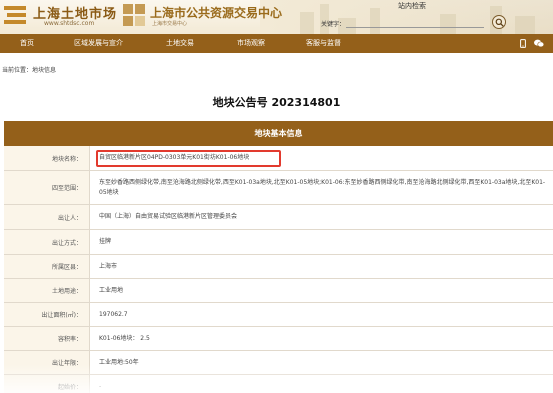 This screenshot has height=393, width=553. Describe the element at coordinates (47, 158) in the screenshot. I see `row-label: 地块名称：` at that location.